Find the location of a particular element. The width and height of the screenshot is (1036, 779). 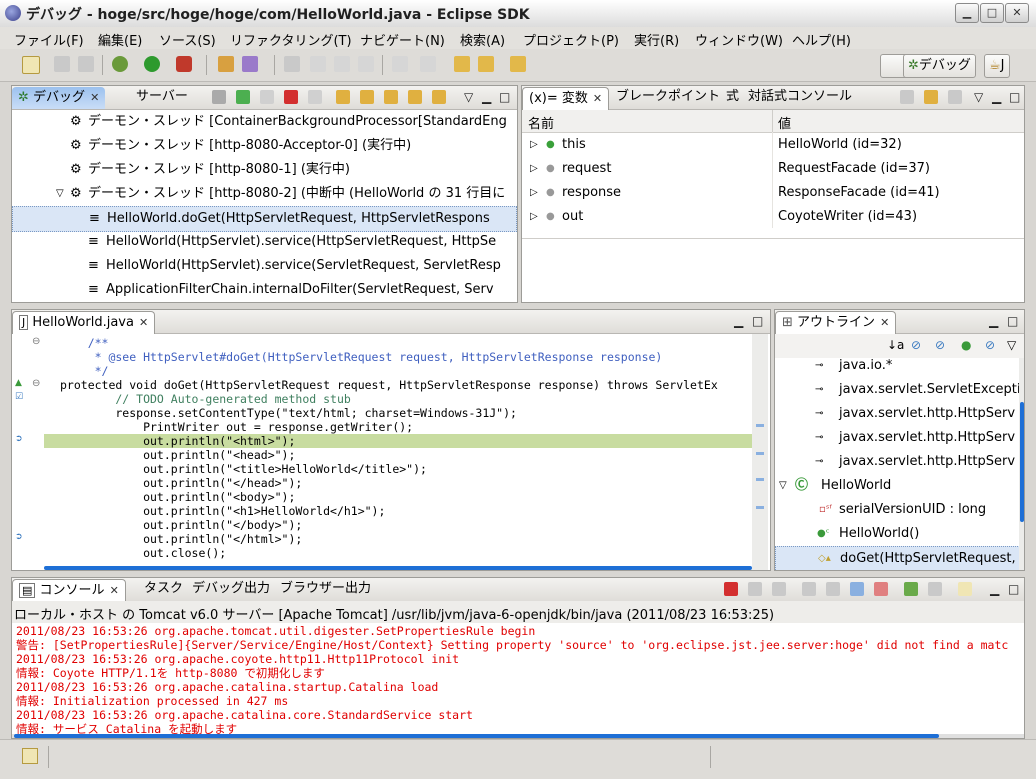

menu-search: 検索(A) is located at coordinates (482, 39).